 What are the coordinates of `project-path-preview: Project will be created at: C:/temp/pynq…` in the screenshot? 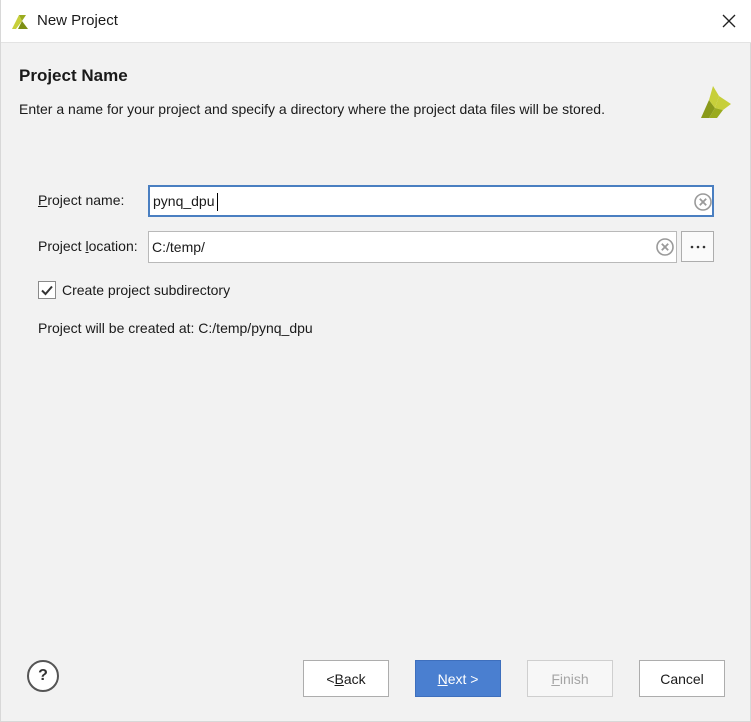 It's located at (175, 328).